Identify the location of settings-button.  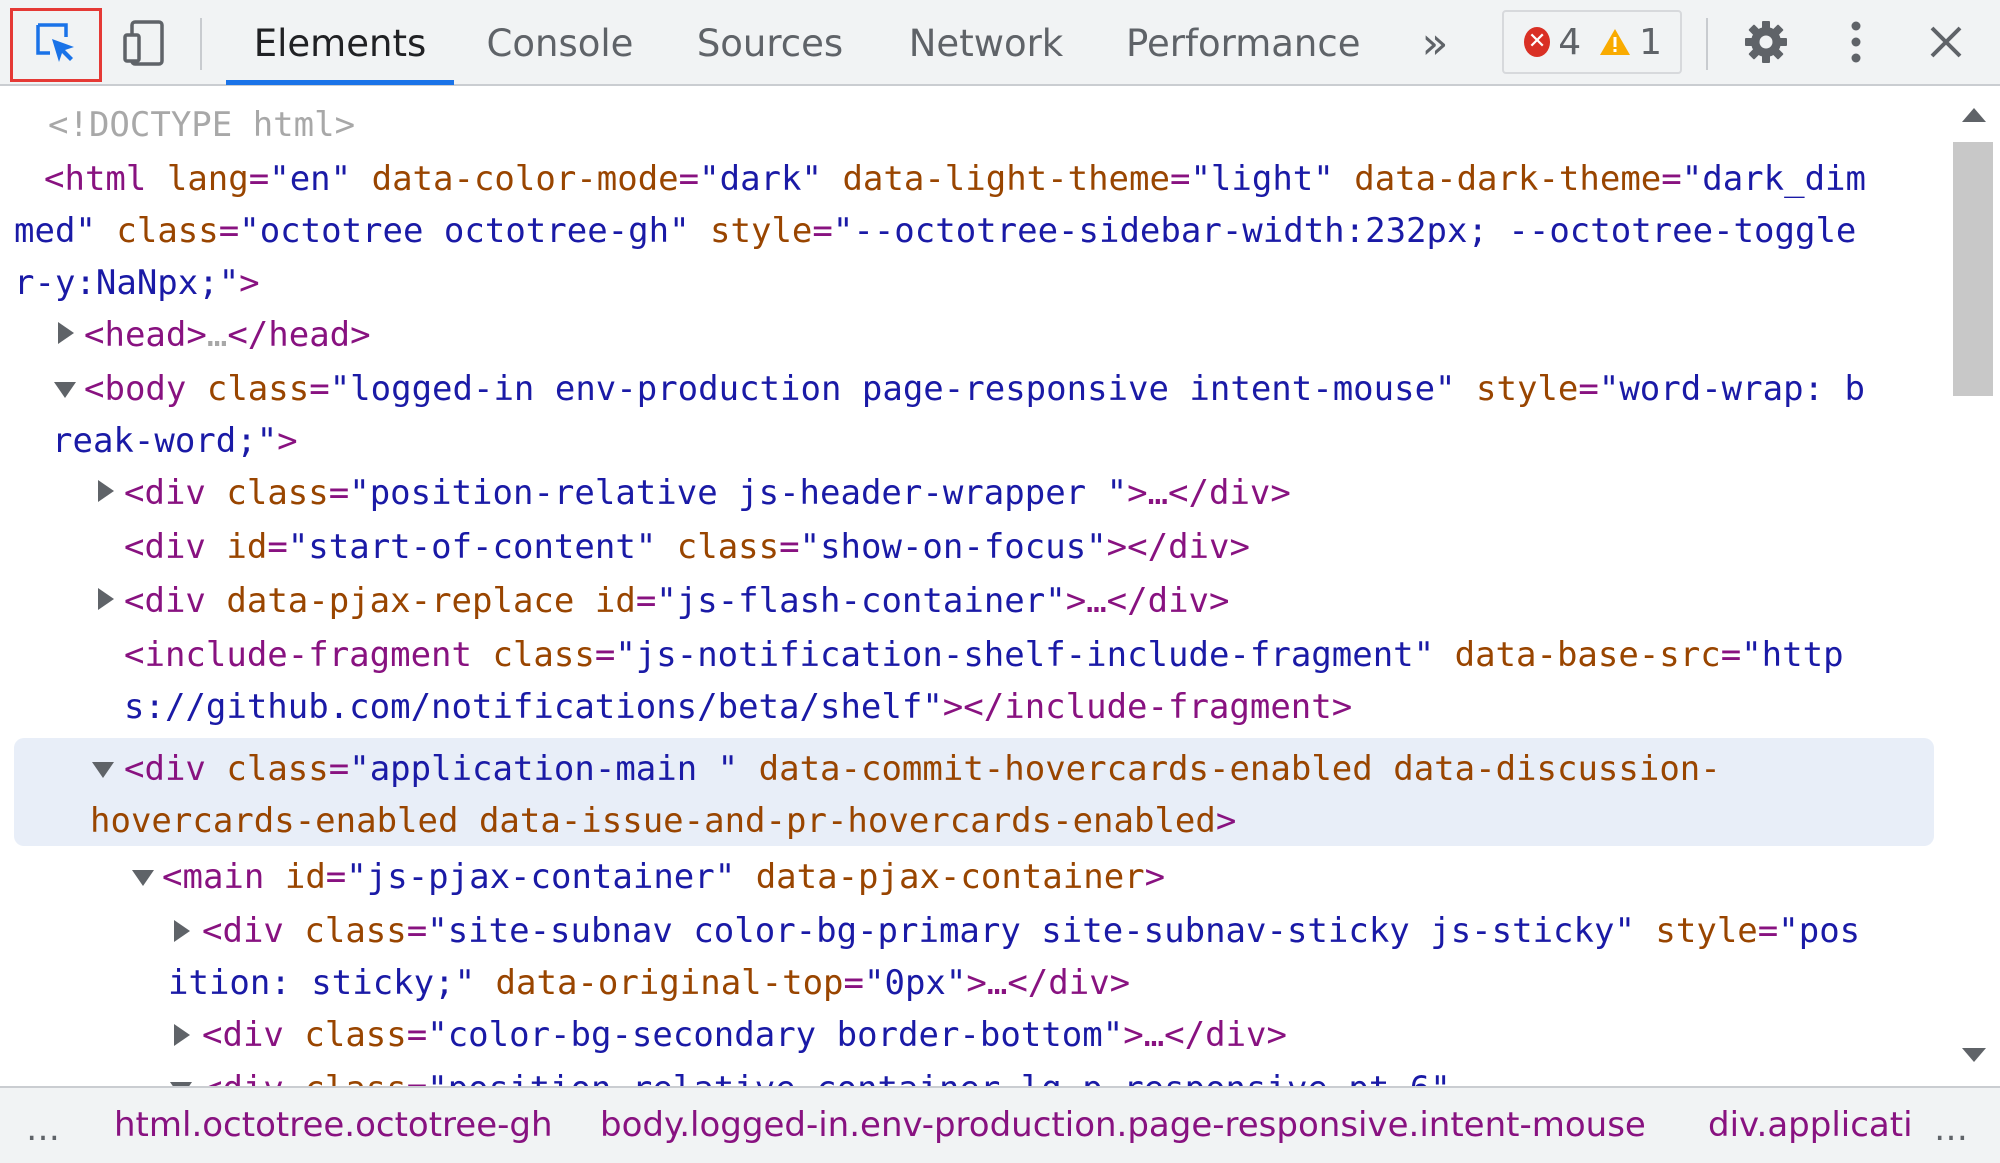
(1766, 44).